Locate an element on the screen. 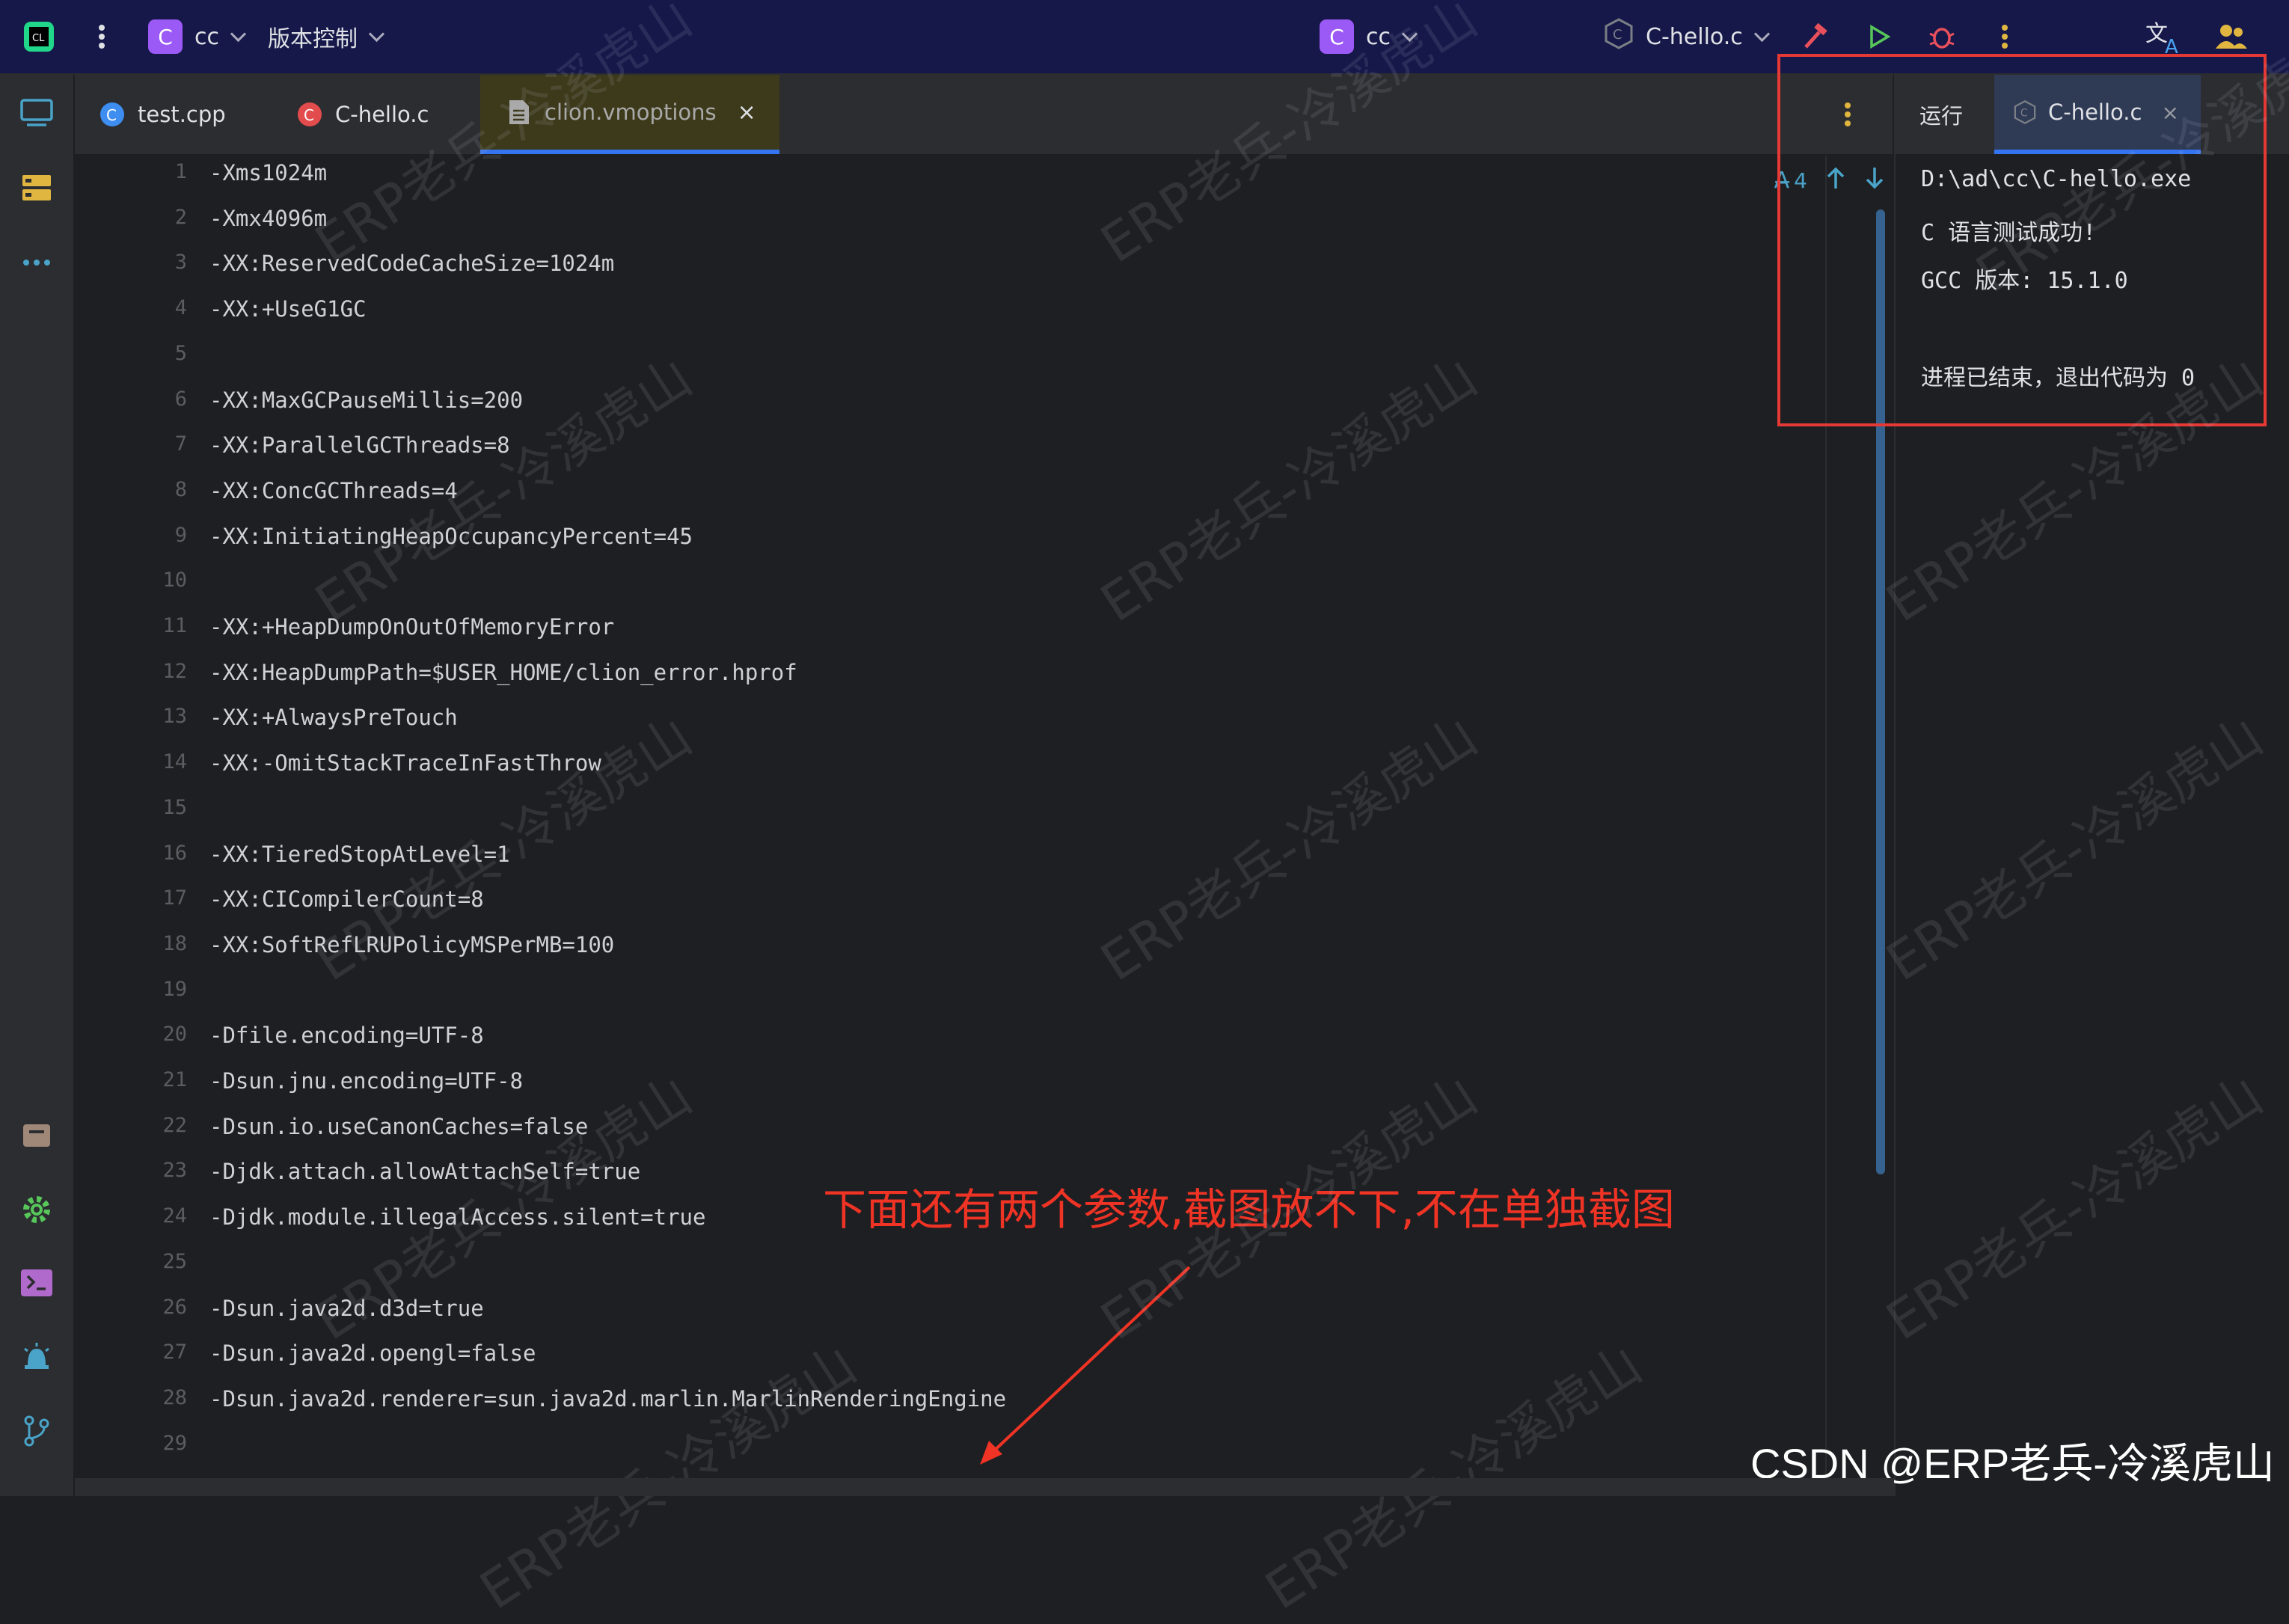 This screenshot has height=1624, width=2289. line-number: 21 is located at coordinates (174, 1079).